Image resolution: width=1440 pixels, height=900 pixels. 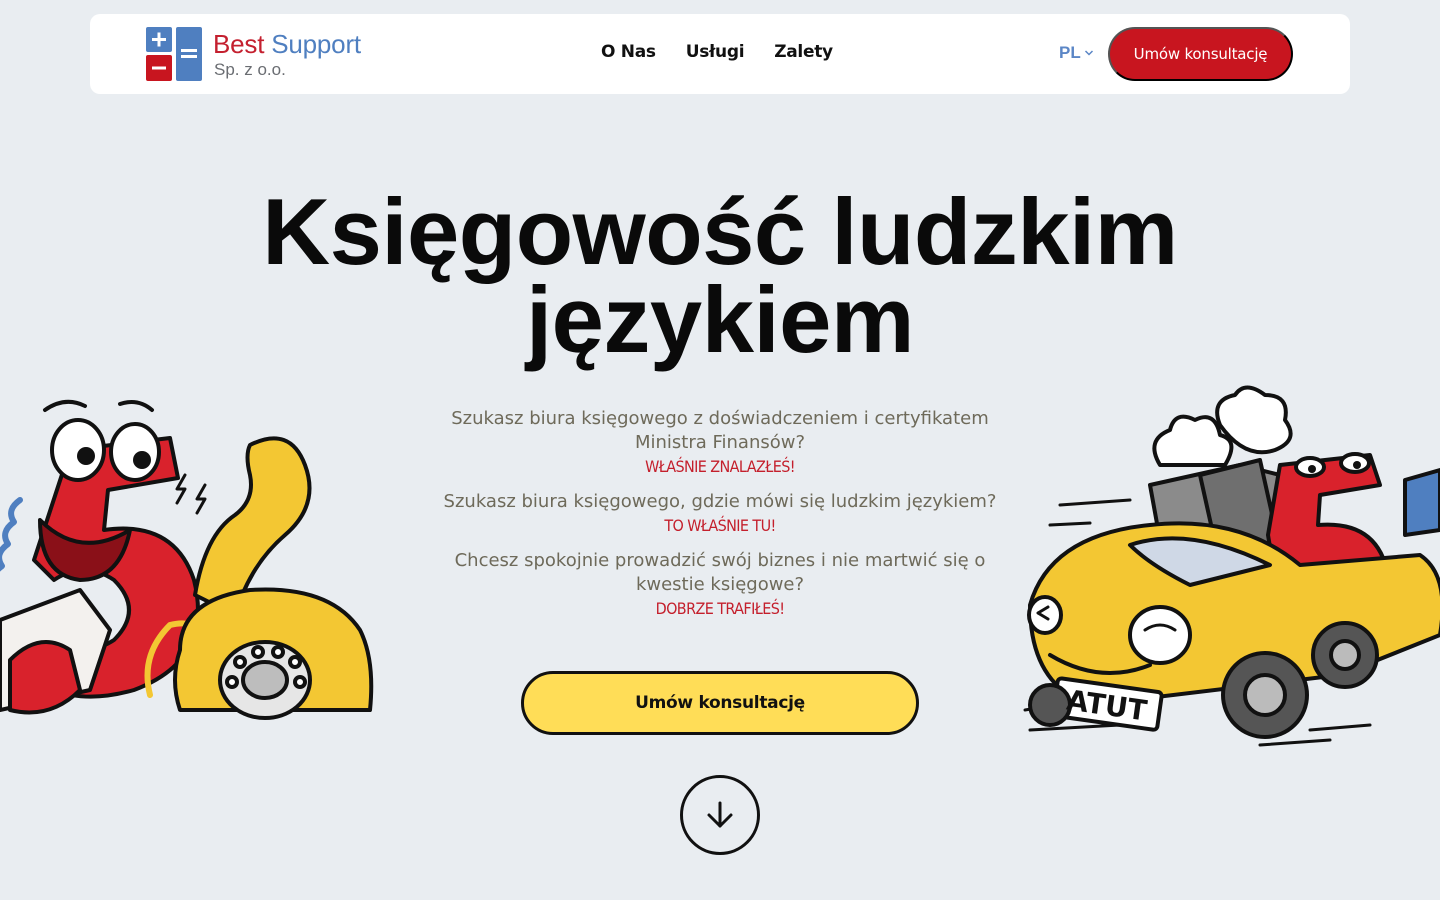 What do you see at coordinates (1070, 52) in the screenshot?
I see `language-code: PL` at bounding box center [1070, 52].